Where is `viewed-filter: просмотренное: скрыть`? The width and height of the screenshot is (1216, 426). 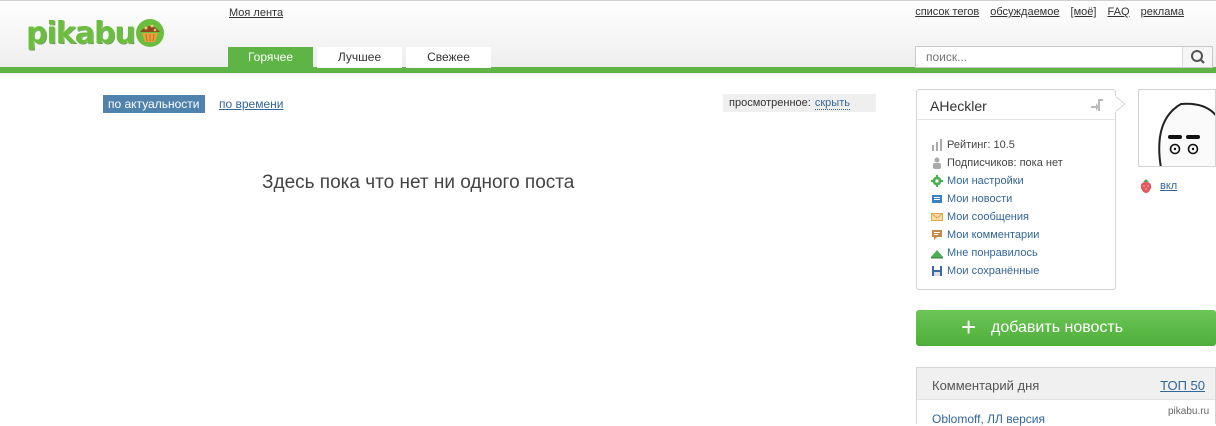
viewed-filter: просмотренное: скрыть is located at coordinates (799, 103).